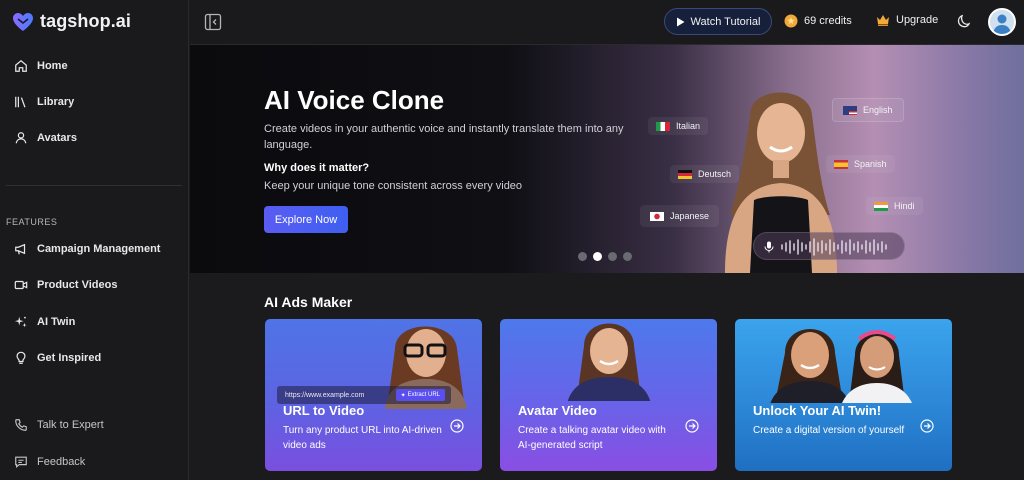 This screenshot has width=1024, height=480. Describe the element at coordinates (21, 285) in the screenshot. I see `video-camera-icon` at that location.